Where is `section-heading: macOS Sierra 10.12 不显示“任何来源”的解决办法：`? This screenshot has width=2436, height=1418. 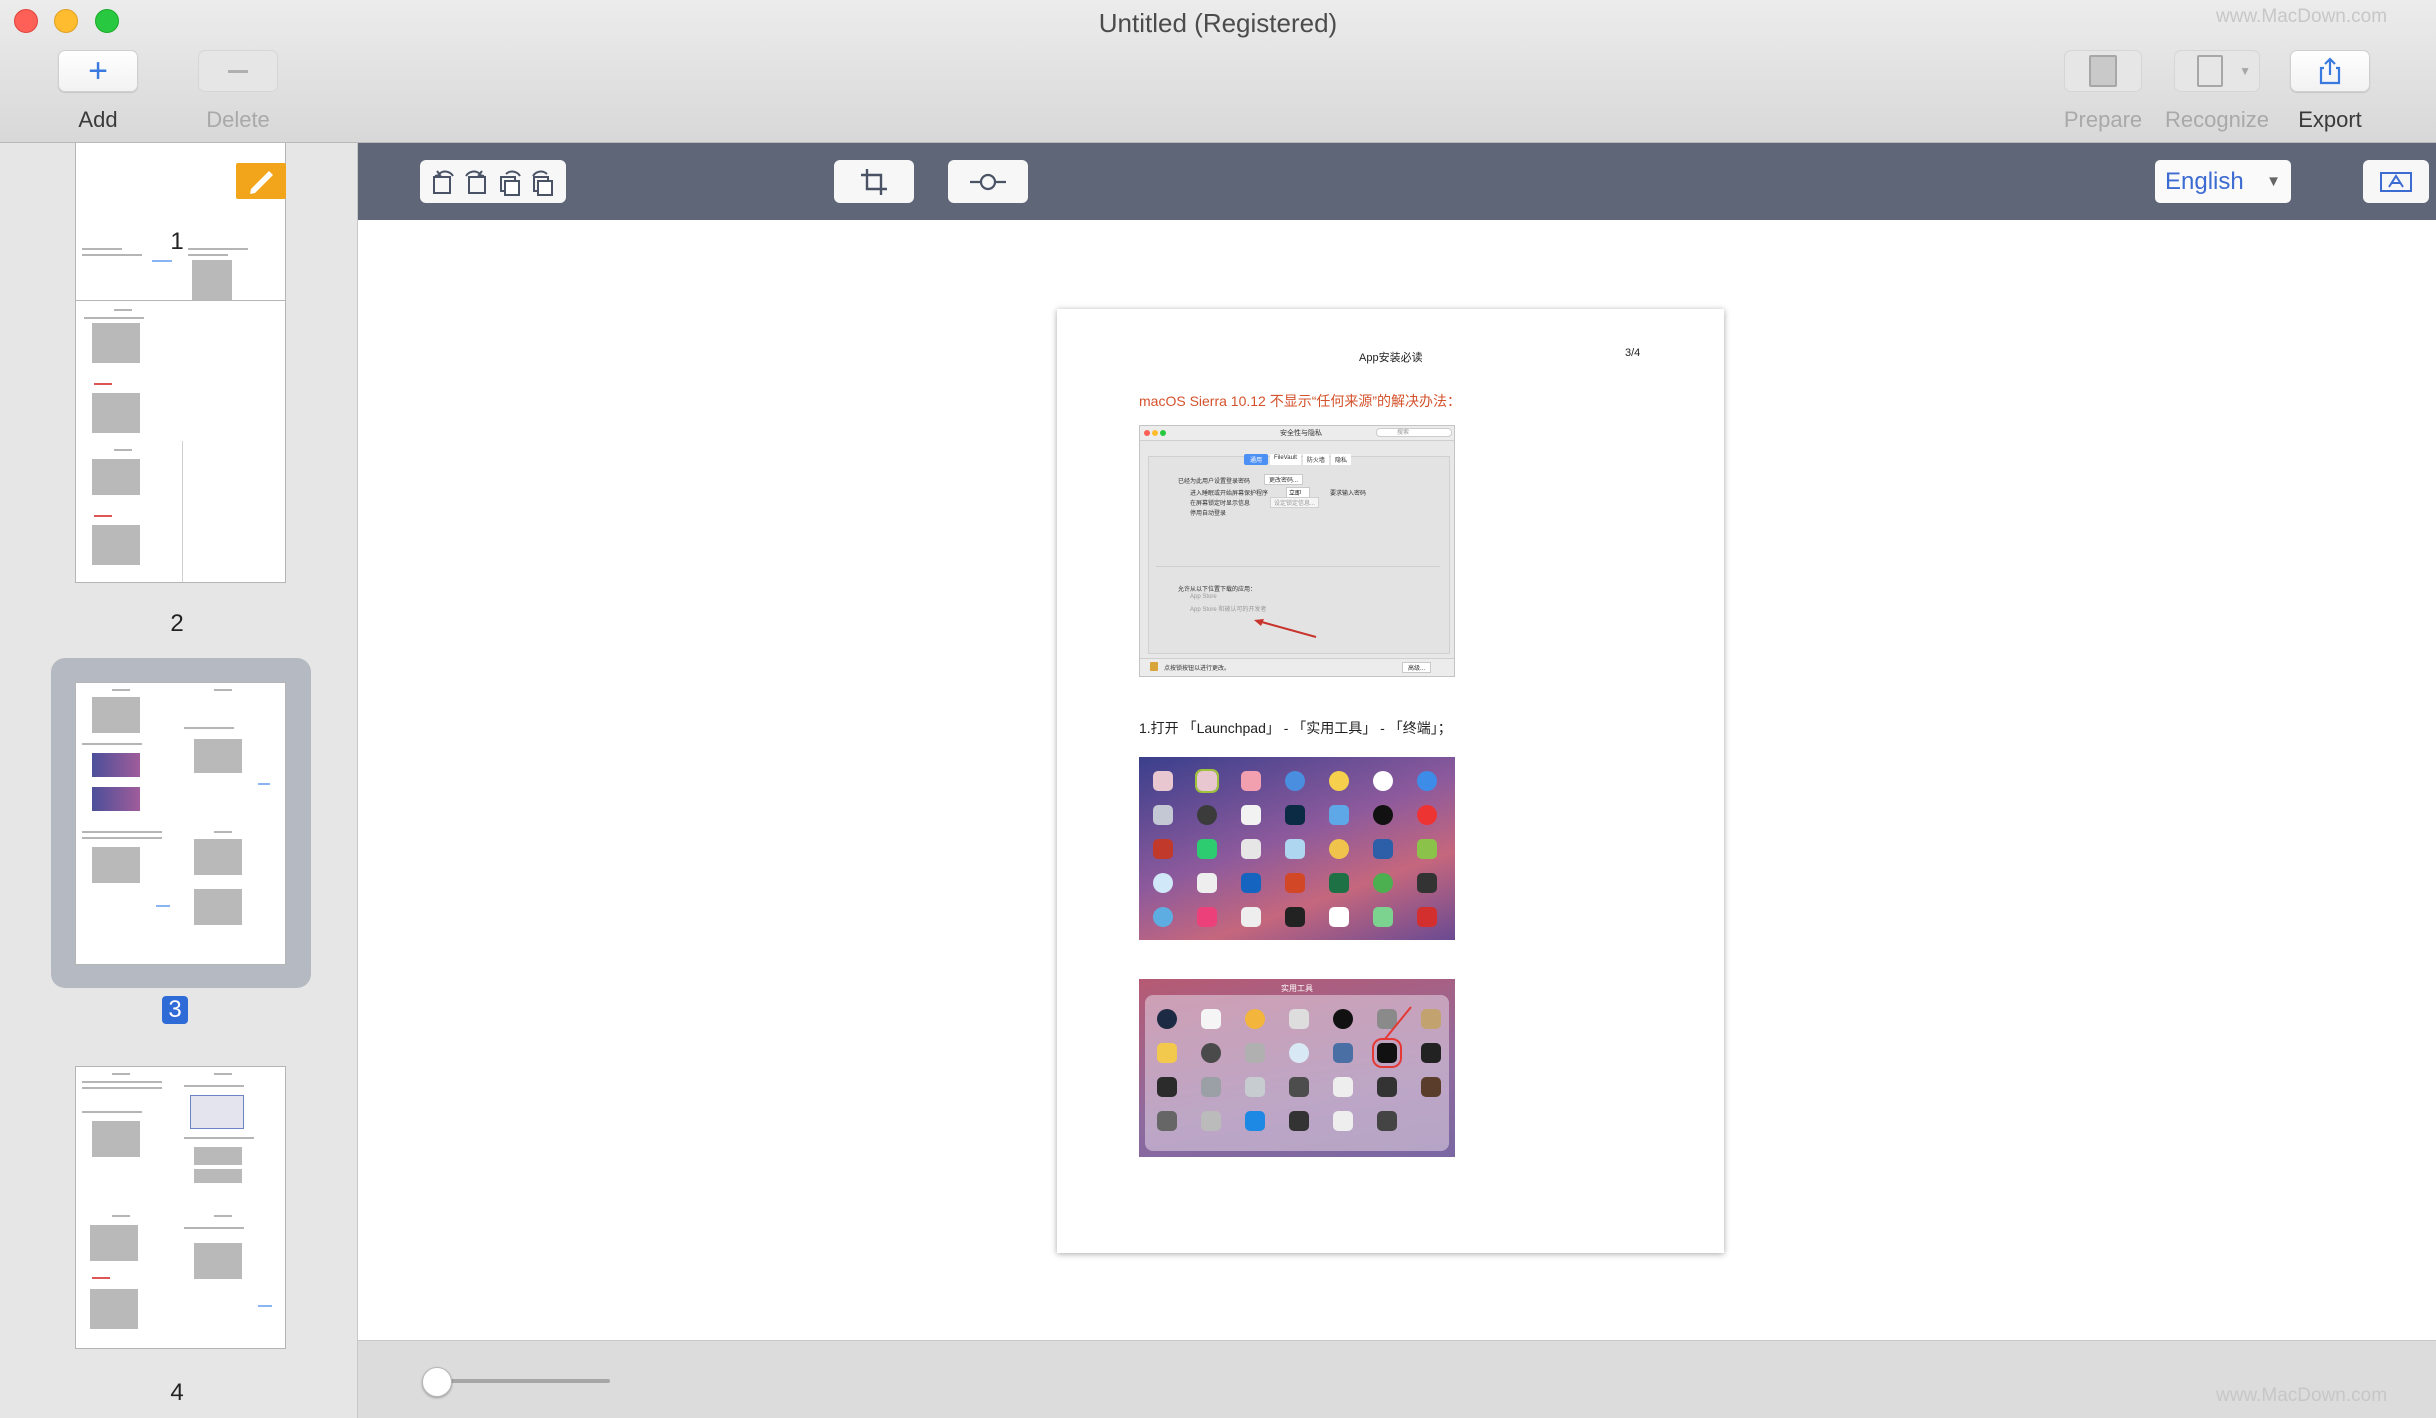 section-heading: macOS Sierra 10.12 不显示“任何来源”的解决办法： is located at coordinates (1300, 401).